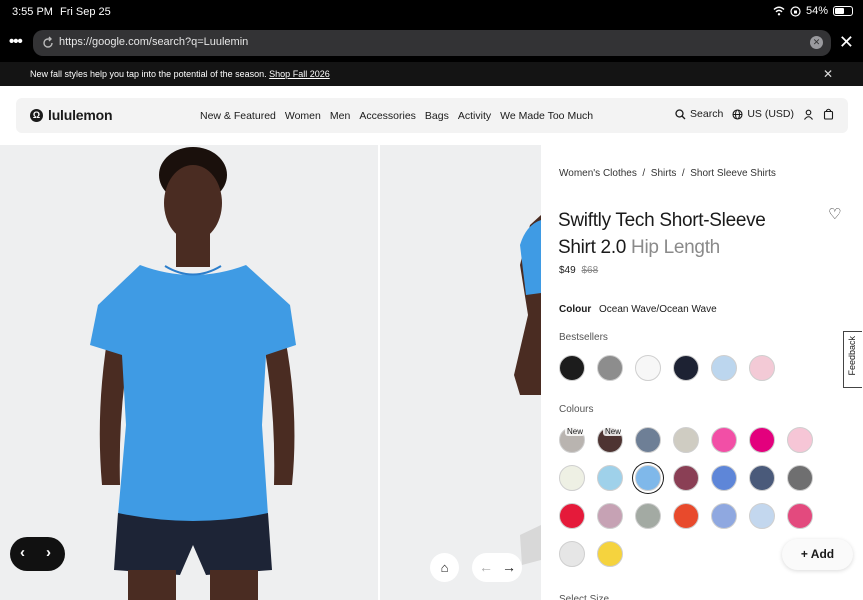 Image resolution: width=863 pixels, height=600 pixels. I want to click on logo-mark-icon: Ω, so click(36, 115).